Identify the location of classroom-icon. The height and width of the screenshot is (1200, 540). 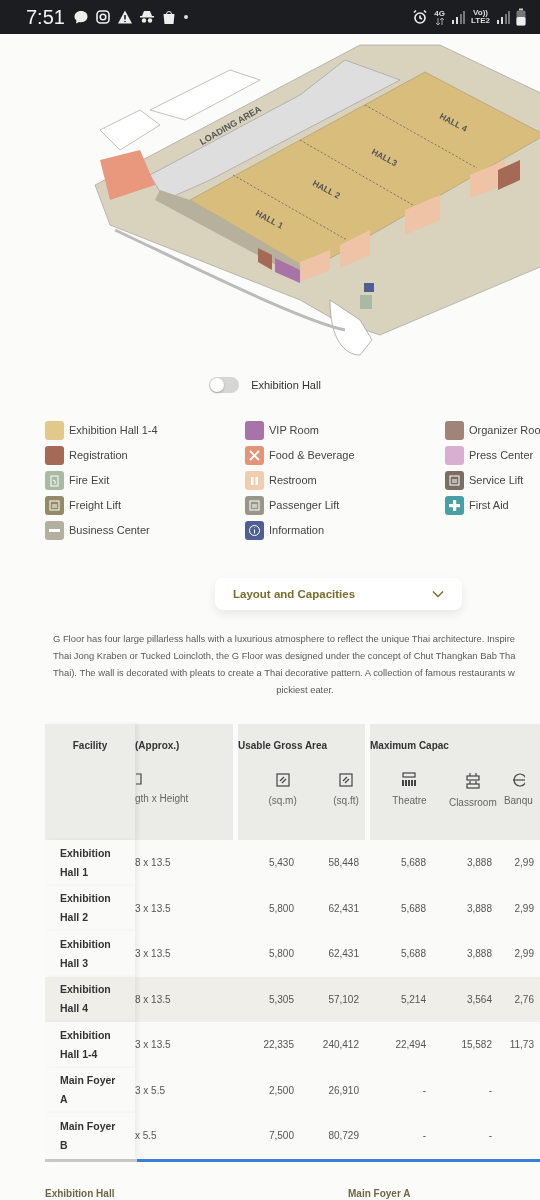
(472, 781).